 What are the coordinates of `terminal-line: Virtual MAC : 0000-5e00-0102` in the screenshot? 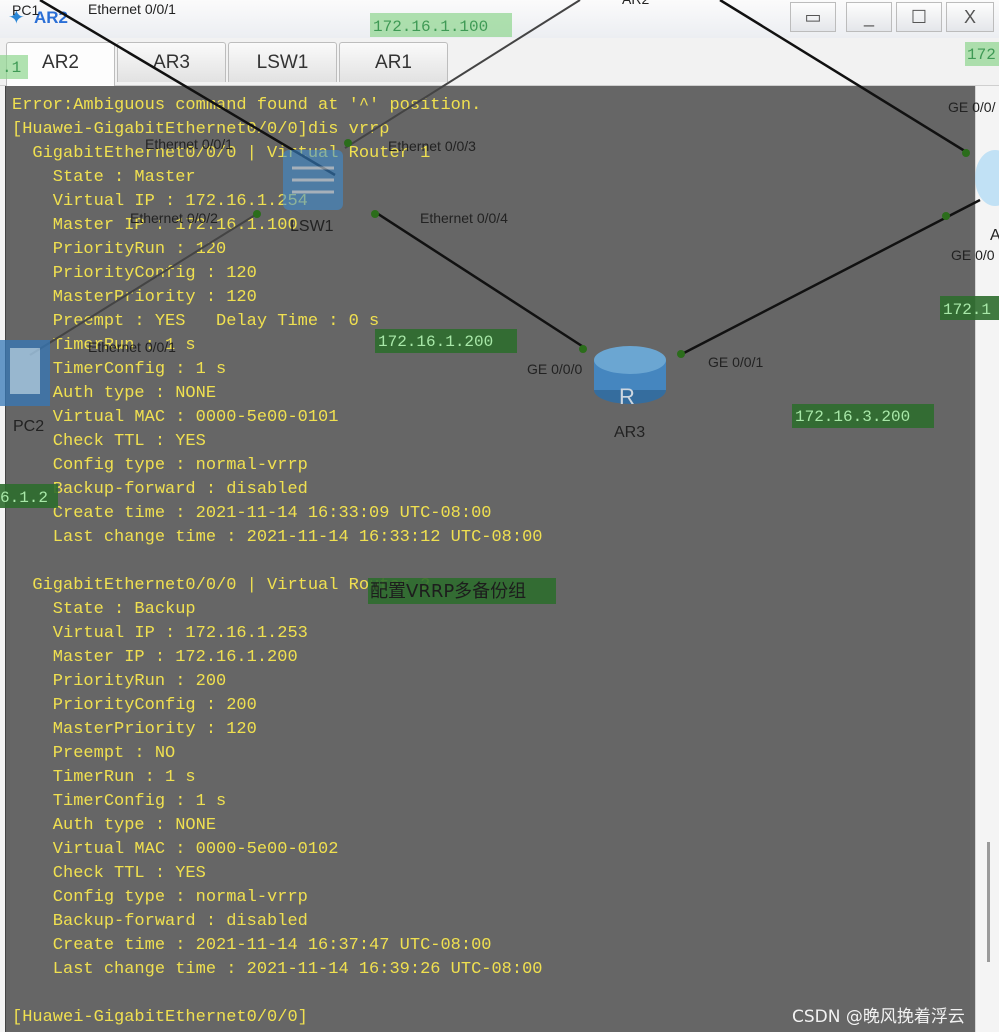 It's located at (175, 849).